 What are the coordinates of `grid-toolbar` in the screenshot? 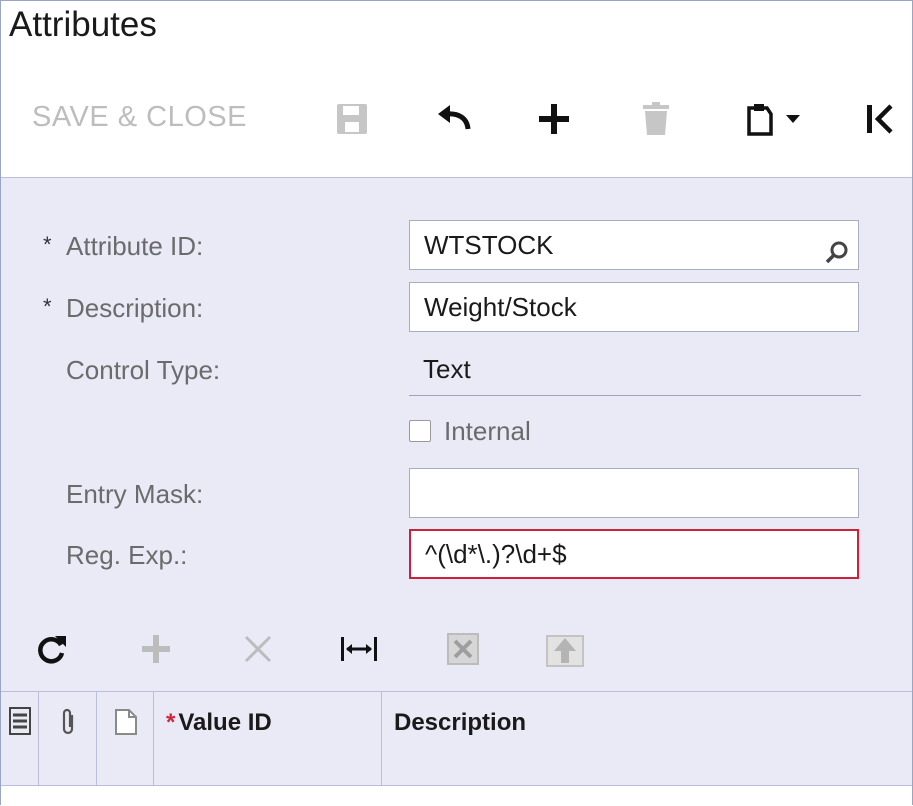 It's located at (456, 649).